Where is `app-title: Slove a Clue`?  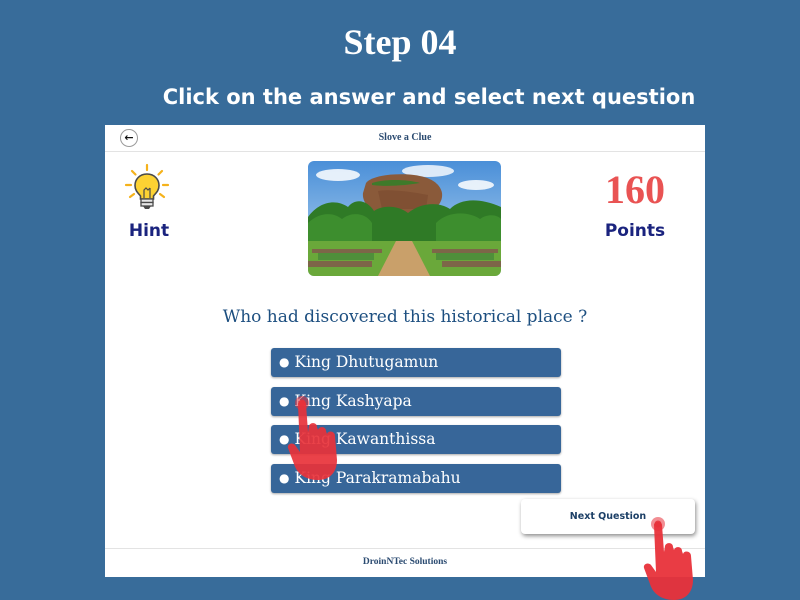 app-title: Slove a Clue is located at coordinates (405, 137).